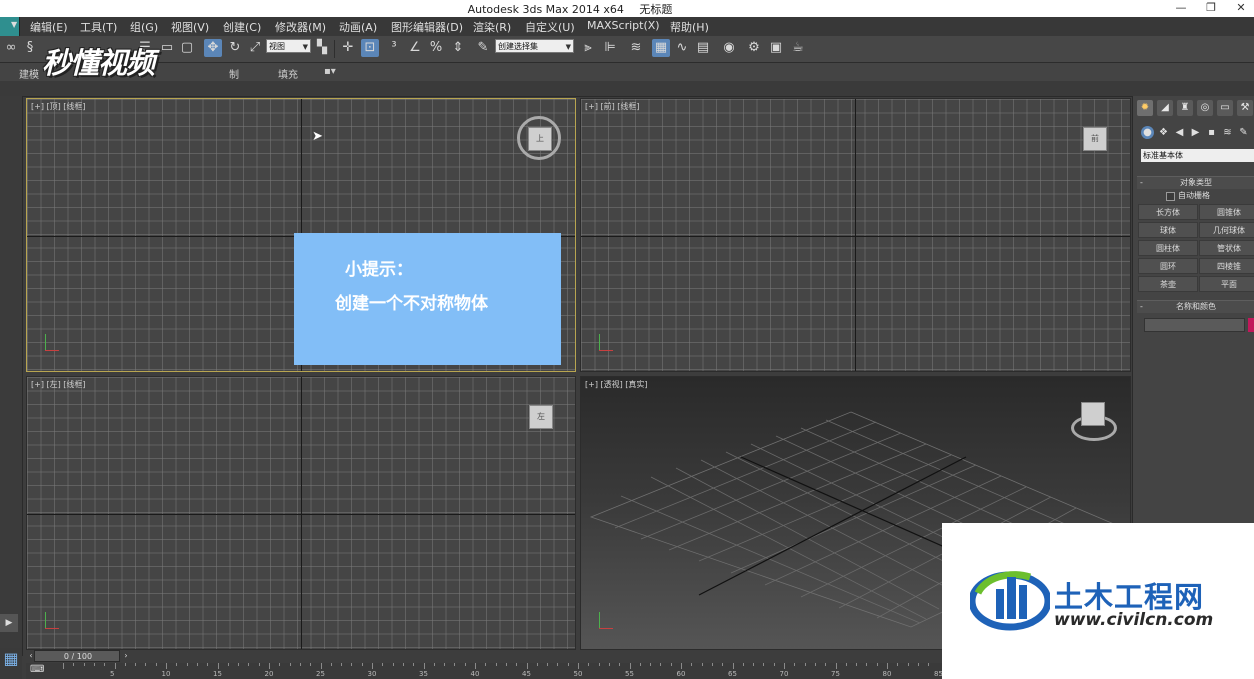 This screenshot has height=679, width=1254. What do you see at coordinates (394, 48) in the screenshot?
I see `snap-toggle-icon: ³` at bounding box center [394, 48].